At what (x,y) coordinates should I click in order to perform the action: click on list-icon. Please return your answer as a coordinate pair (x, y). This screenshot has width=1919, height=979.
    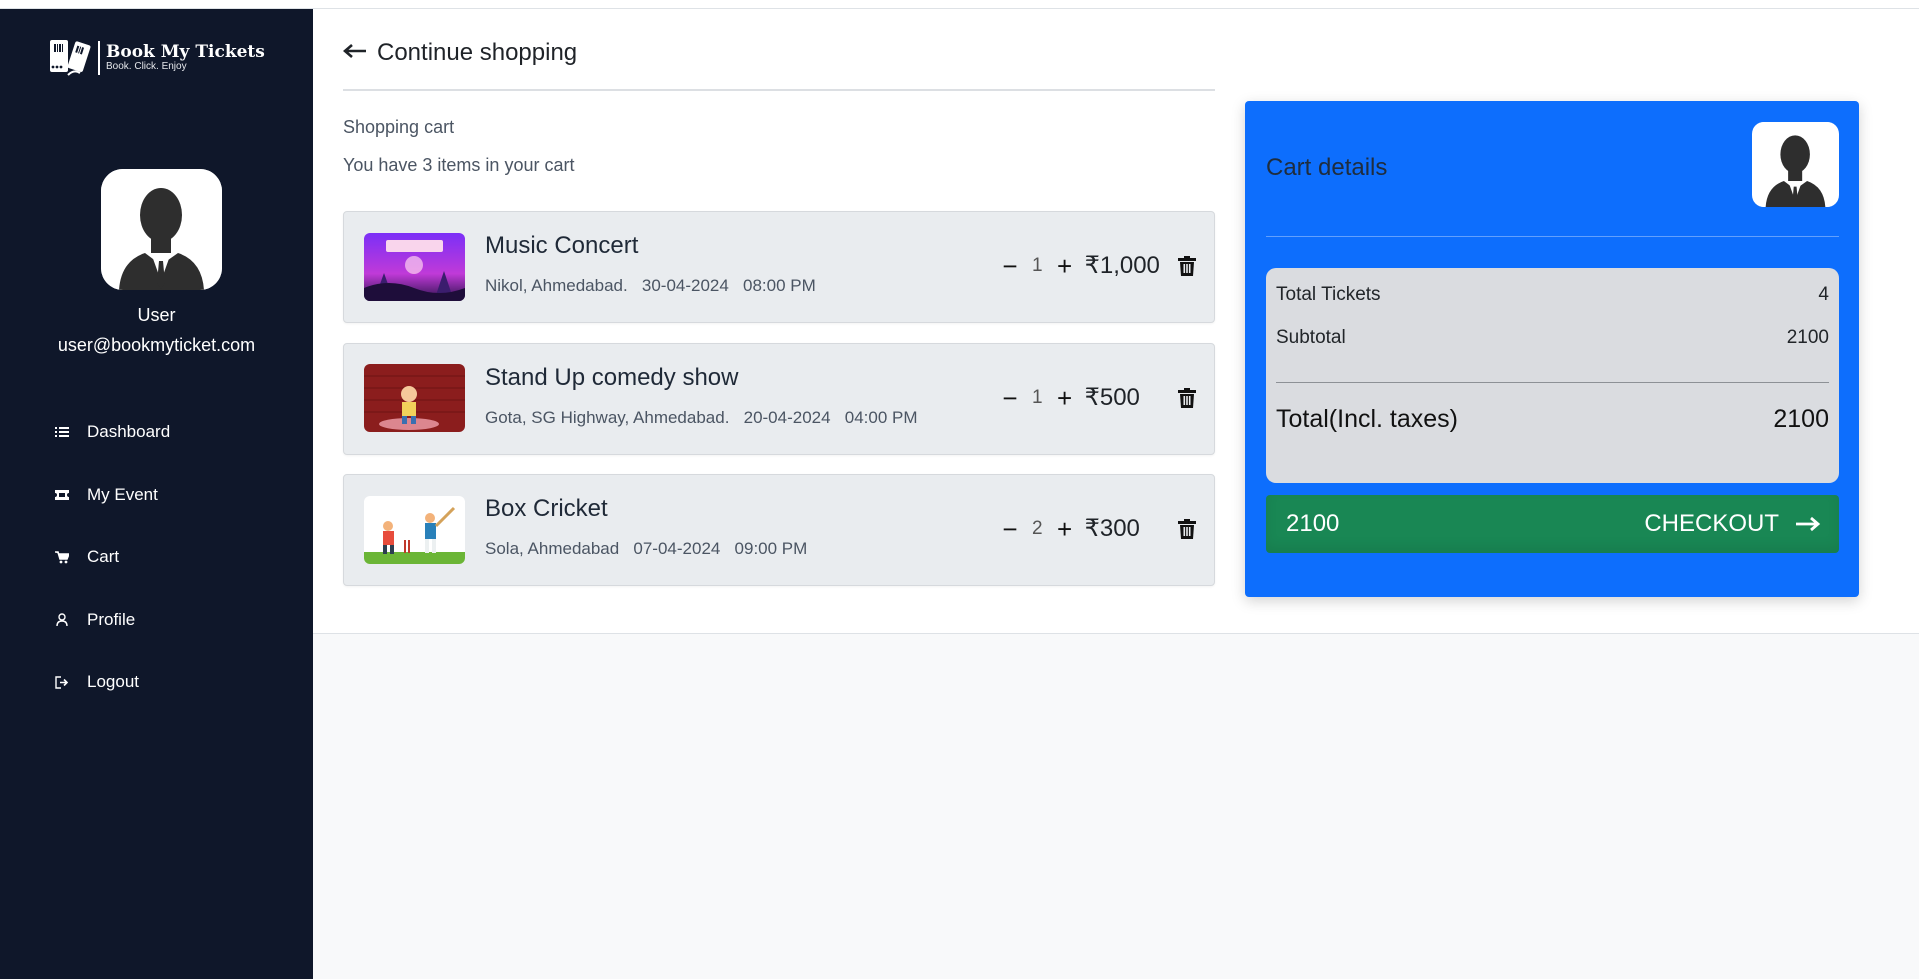
    Looking at the image, I should click on (62, 432).